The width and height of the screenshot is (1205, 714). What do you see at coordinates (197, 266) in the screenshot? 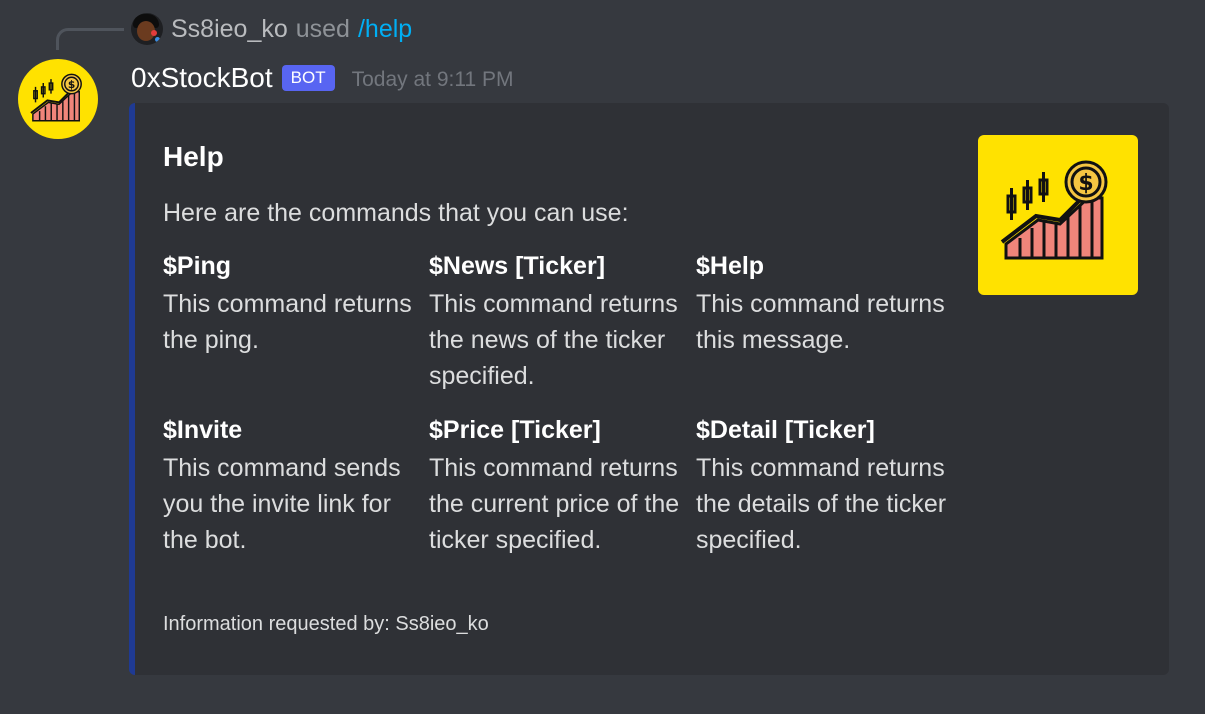
I see `field-name: $Ping` at bounding box center [197, 266].